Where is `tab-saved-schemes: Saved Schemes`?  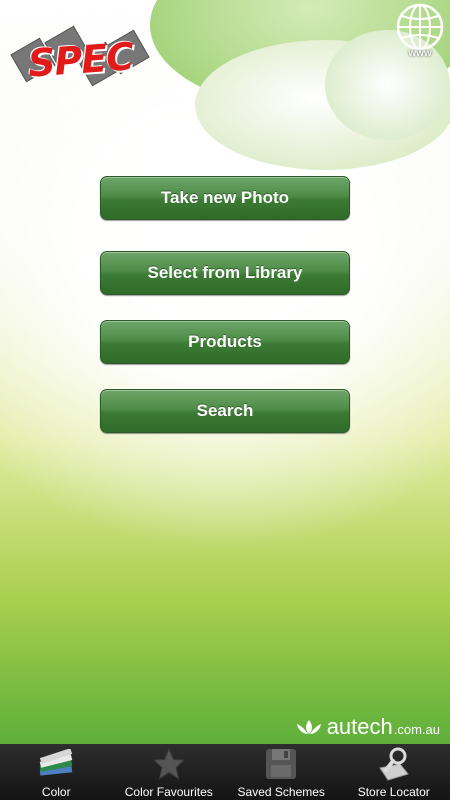
tab-saved-schemes: Saved Schemes is located at coordinates (281, 772).